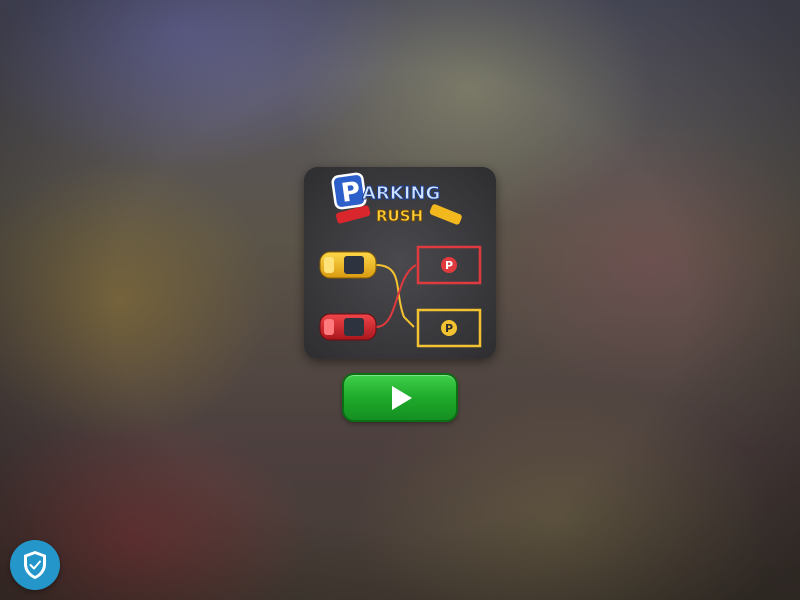  I want to click on play-icon, so click(402, 397).